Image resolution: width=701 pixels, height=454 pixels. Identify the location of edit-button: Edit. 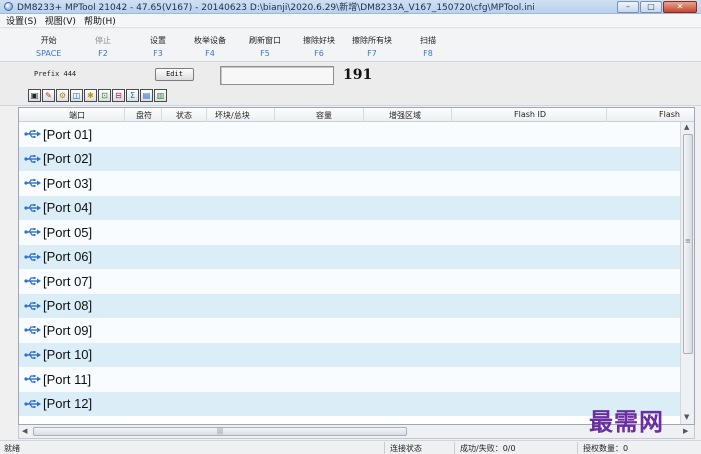
(174, 74).